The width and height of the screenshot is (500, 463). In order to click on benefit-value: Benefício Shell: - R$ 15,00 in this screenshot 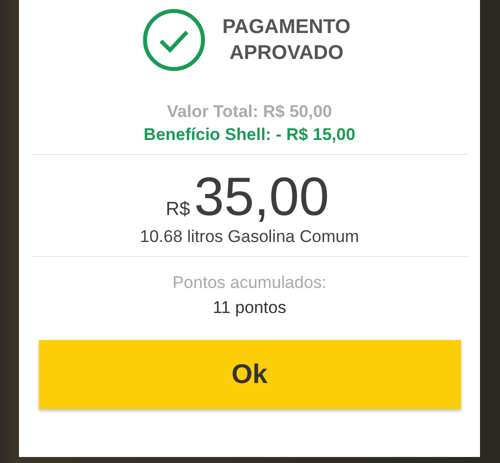, I will do `click(250, 135)`.